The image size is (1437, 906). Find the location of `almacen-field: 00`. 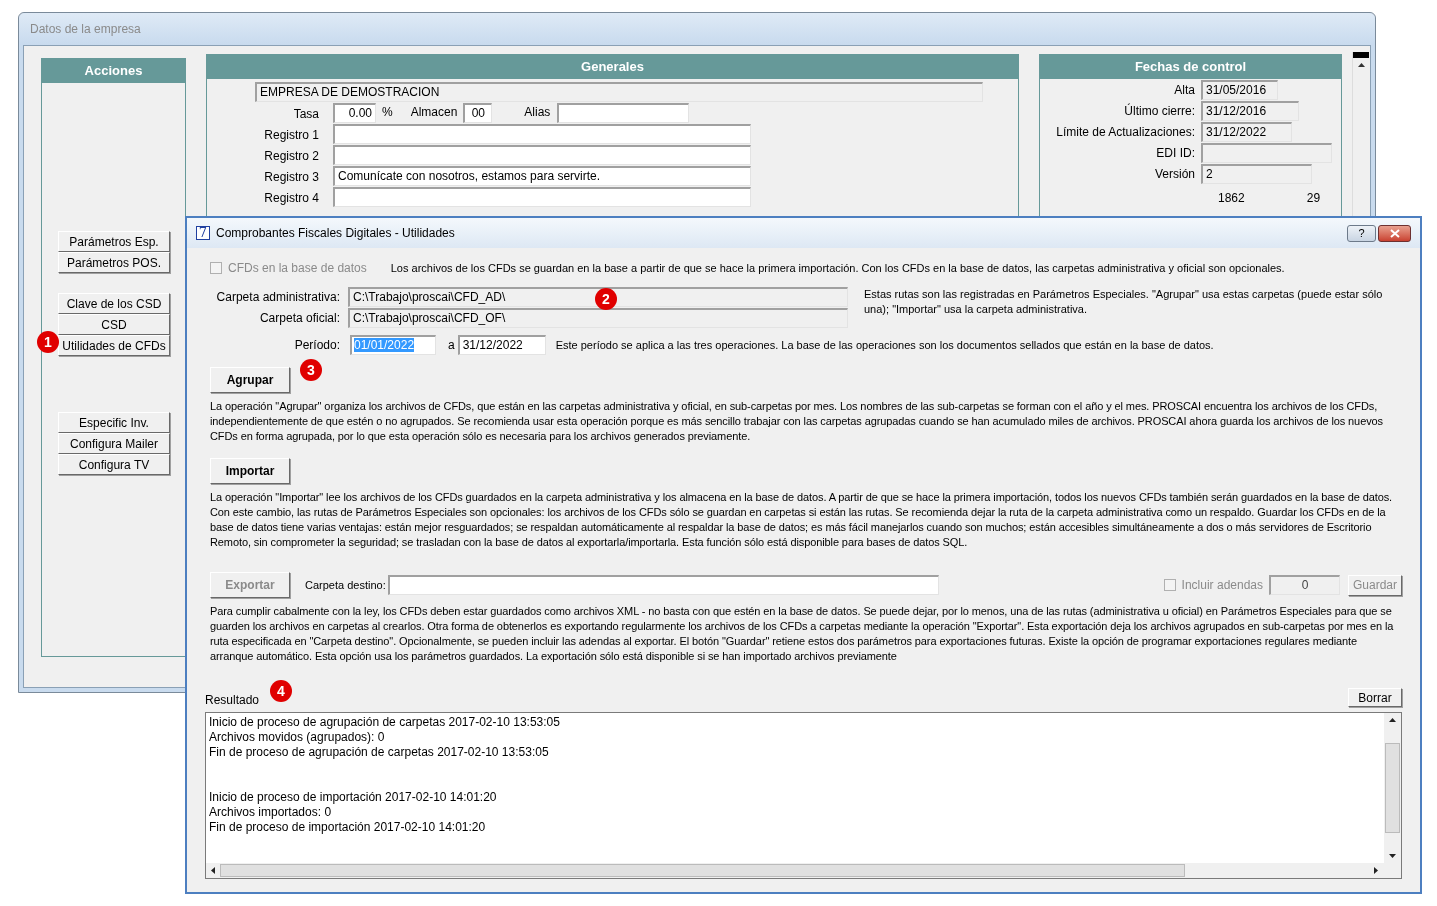

almacen-field: 00 is located at coordinates (478, 113).